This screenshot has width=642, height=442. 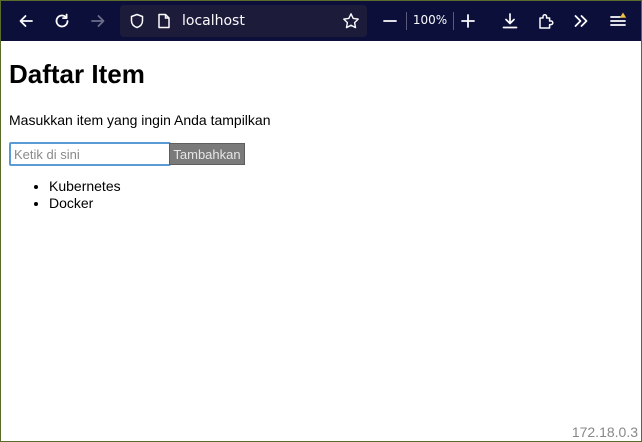 I want to click on overflow-button, so click(x=581, y=21).